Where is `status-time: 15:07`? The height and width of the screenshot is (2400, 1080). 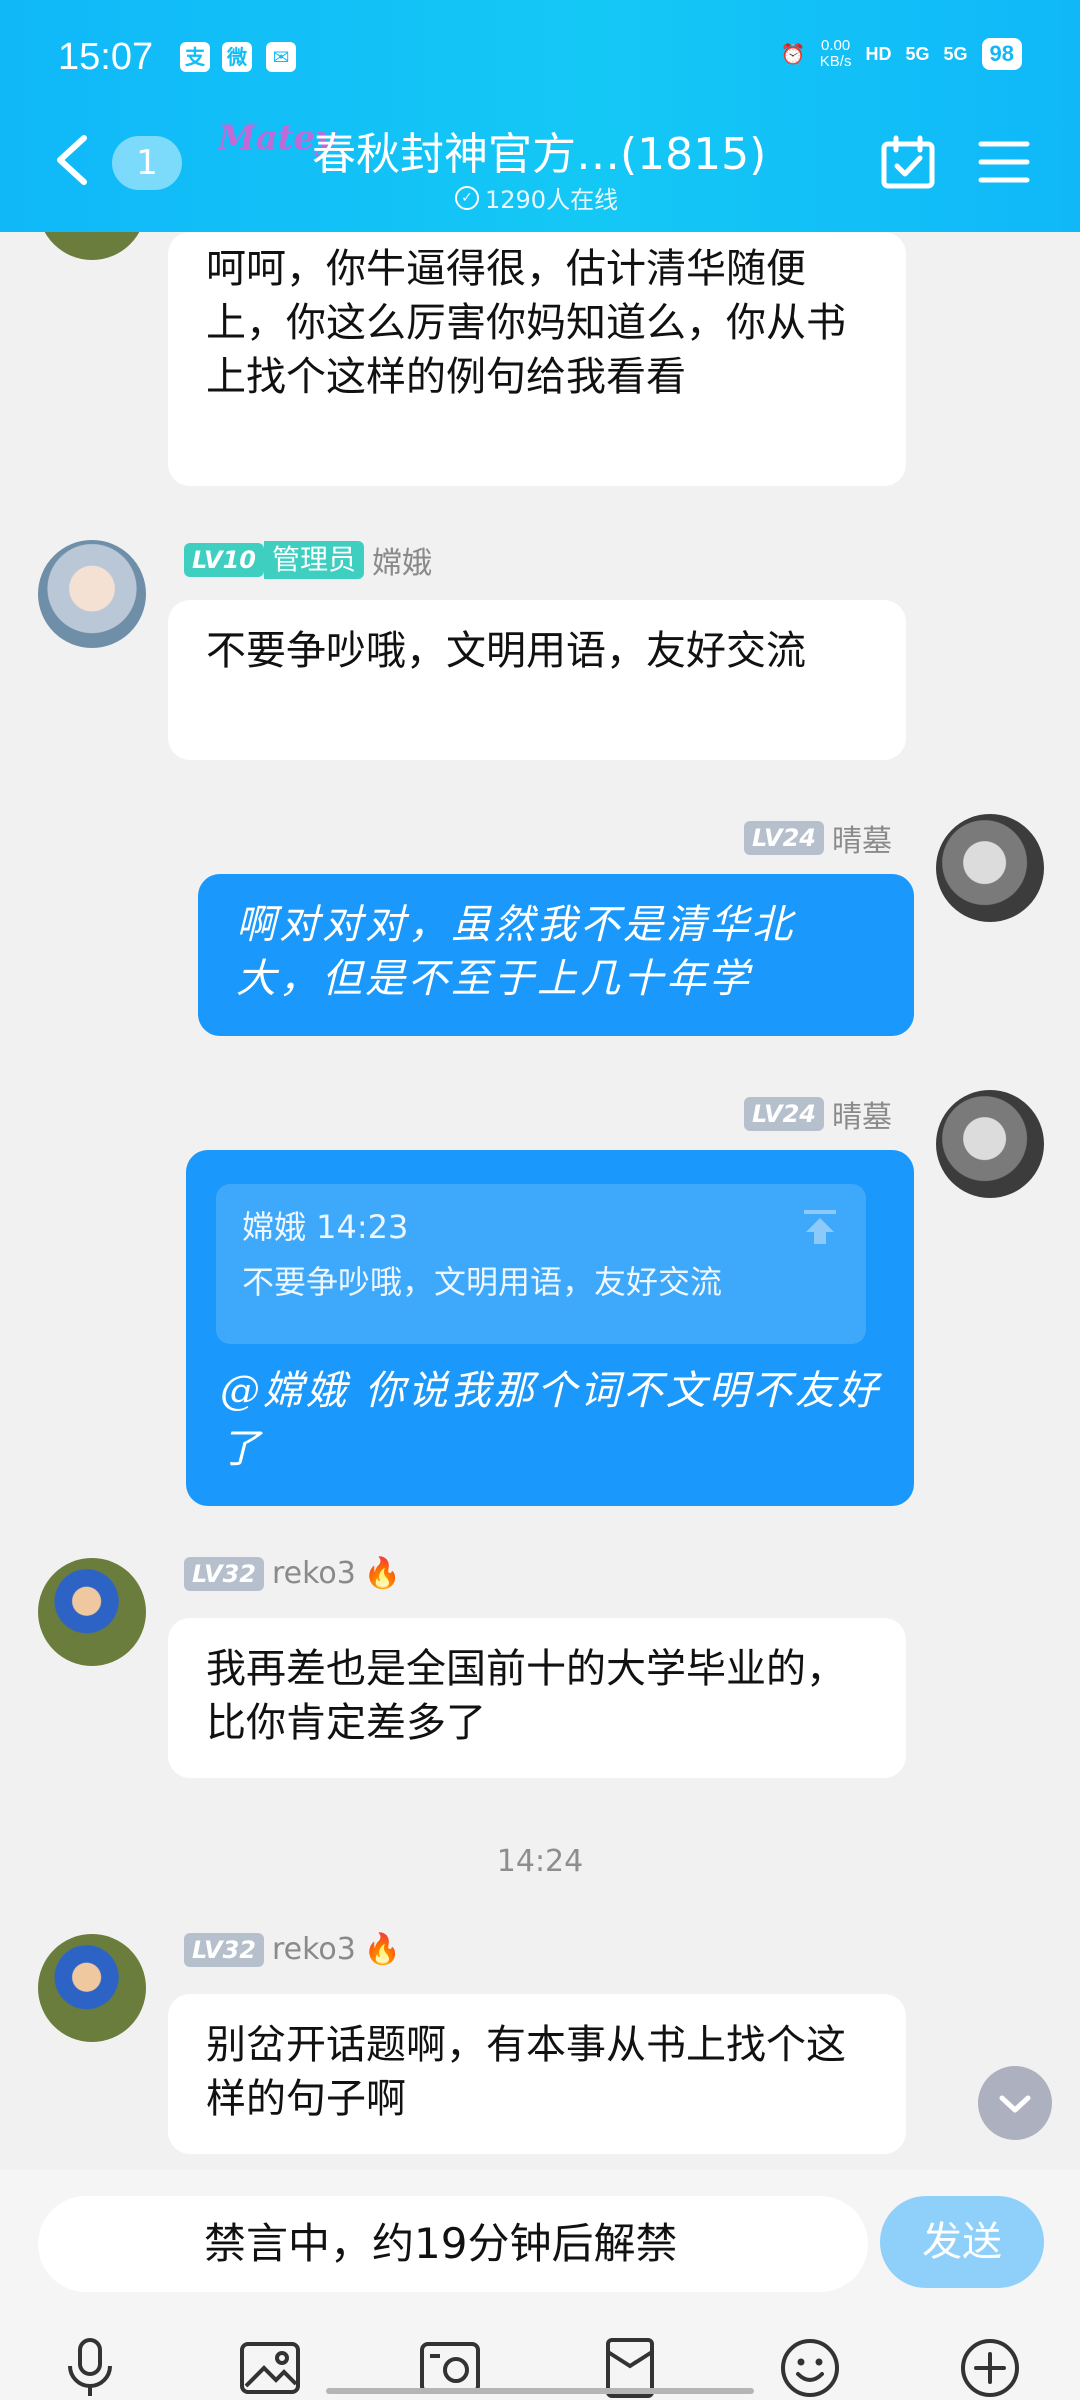 status-time: 15:07 is located at coordinates (106, 57).